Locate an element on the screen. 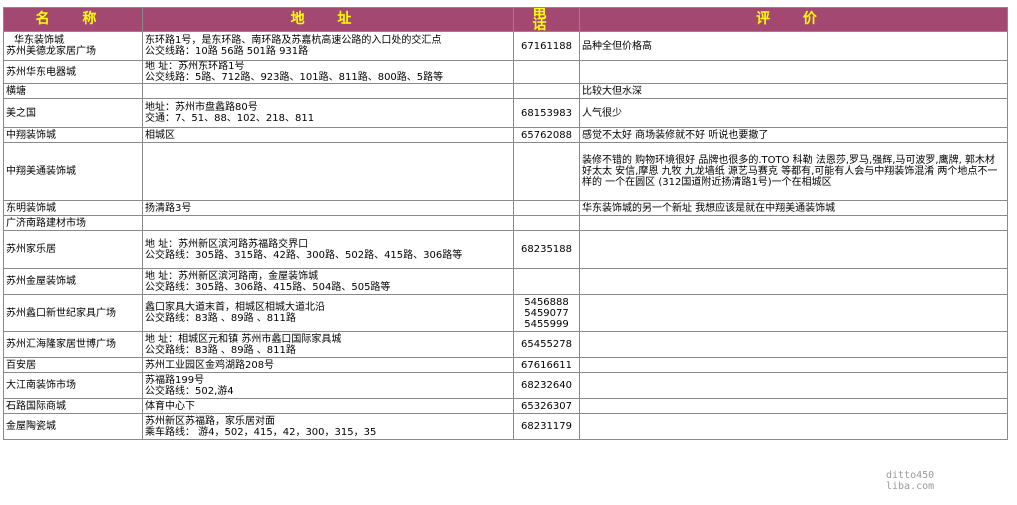  store-name-cell: 苏州金屋装饰城 is located at coordinates (73, 281).